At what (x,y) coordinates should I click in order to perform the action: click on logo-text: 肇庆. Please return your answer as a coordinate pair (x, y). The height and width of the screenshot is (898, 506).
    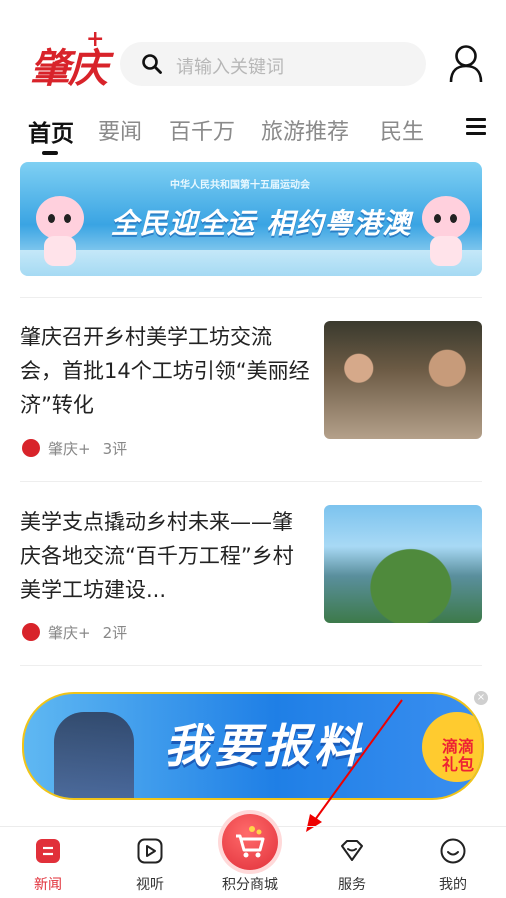
    Looking at the image, I should click on (69, 68).